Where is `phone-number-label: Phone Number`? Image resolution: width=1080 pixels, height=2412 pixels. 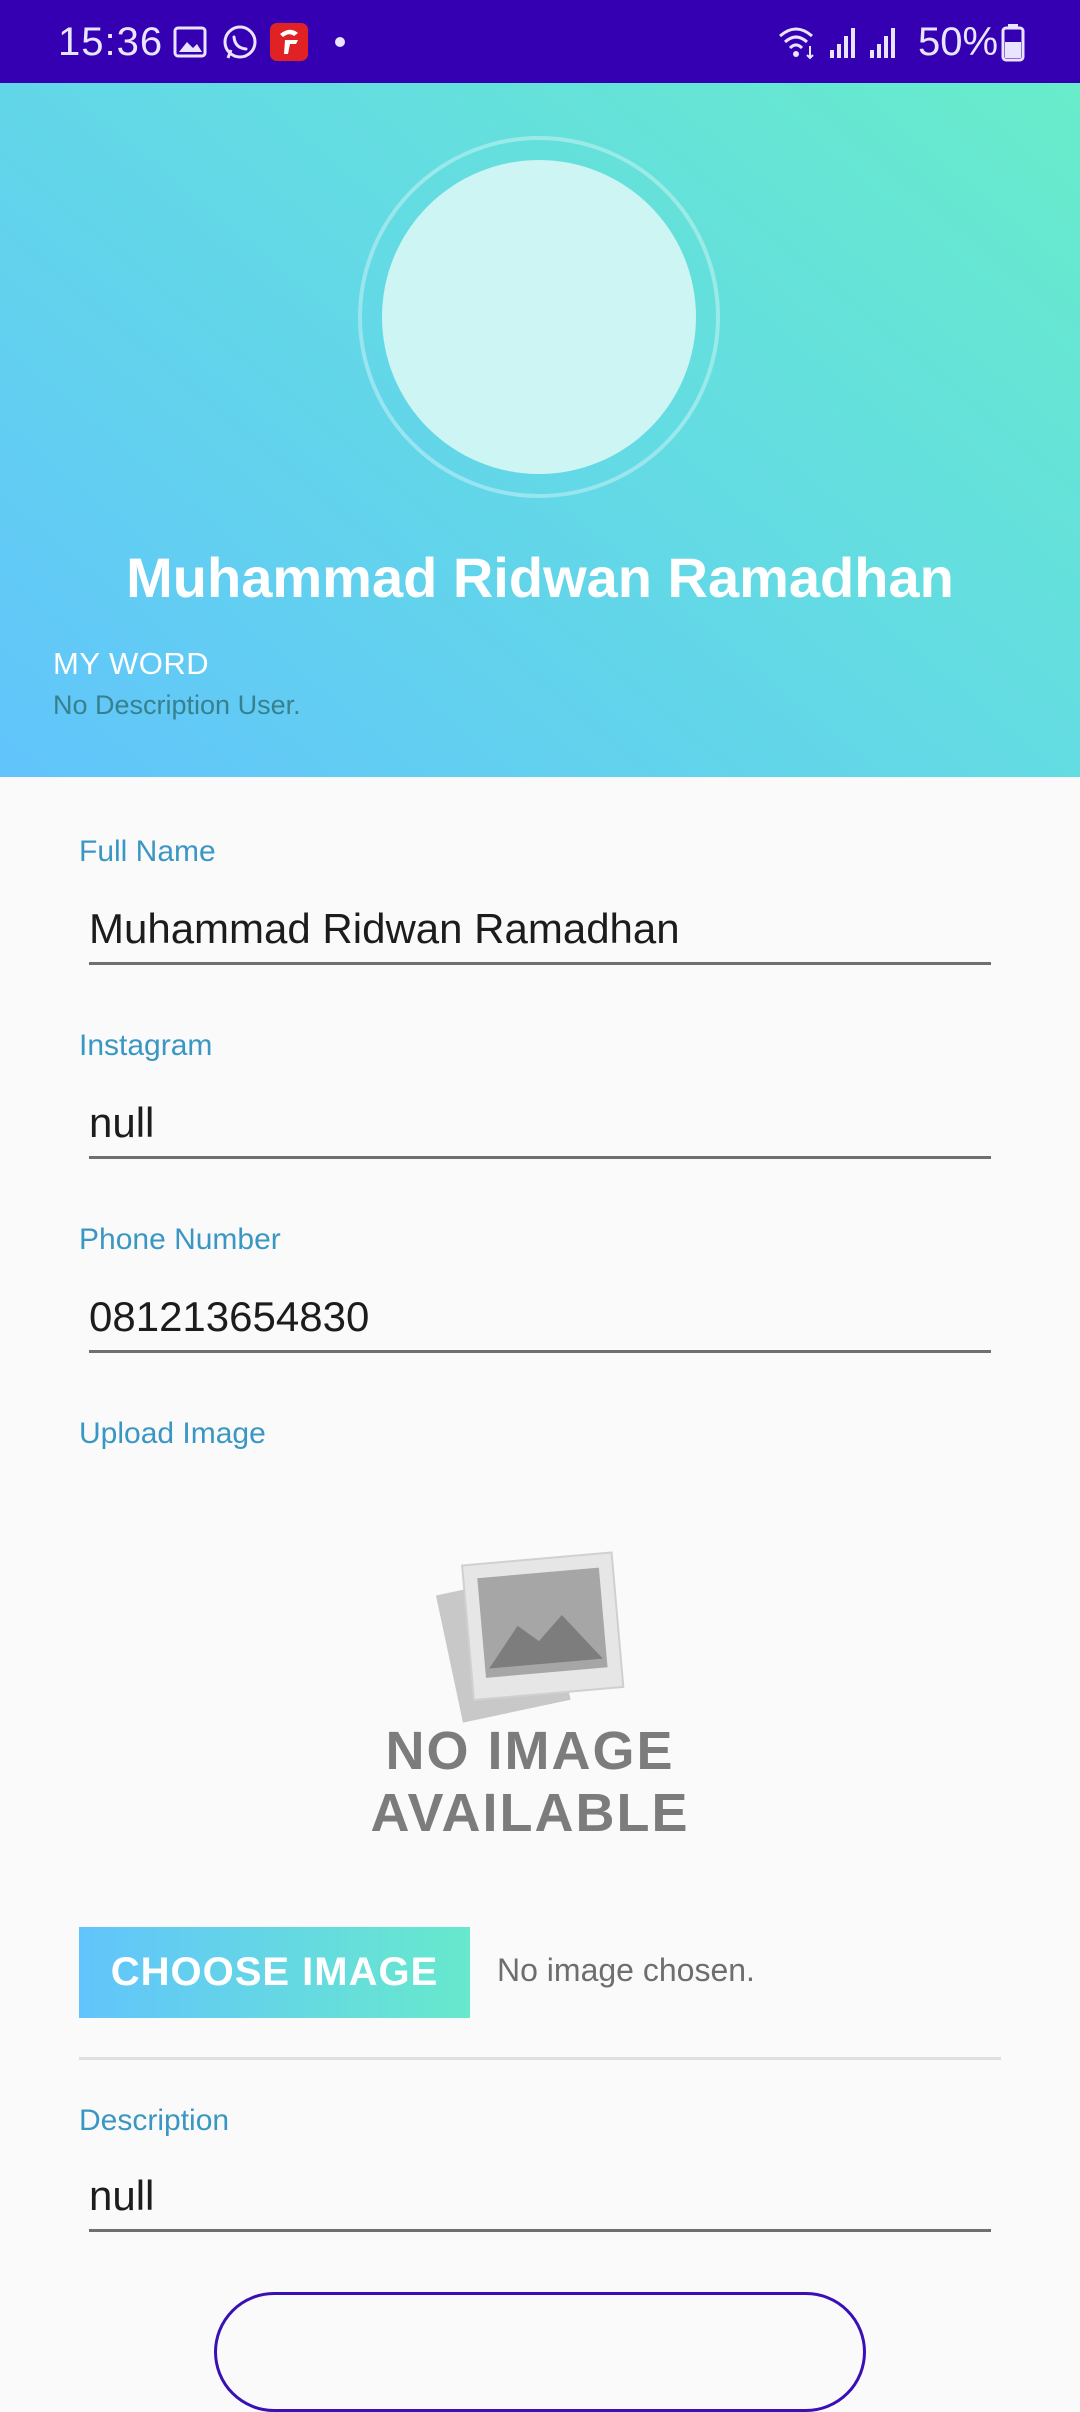 phone-number-label: Phone Number is located at coordinates (180, 1239).